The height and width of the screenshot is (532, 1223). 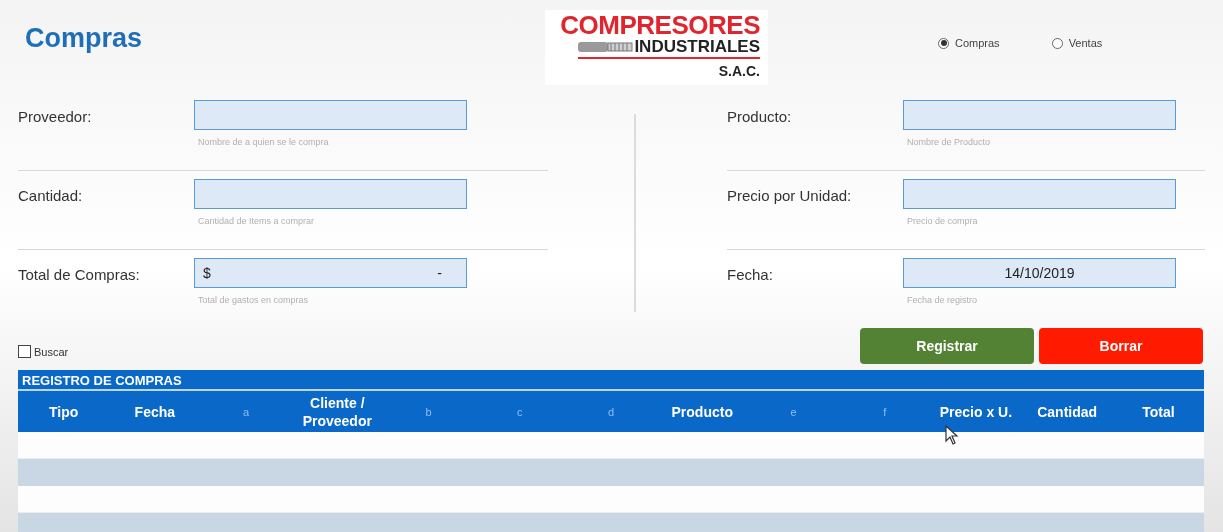 I want to click on column-header: Cliente / Proveedor, so click(x=337, y=412).